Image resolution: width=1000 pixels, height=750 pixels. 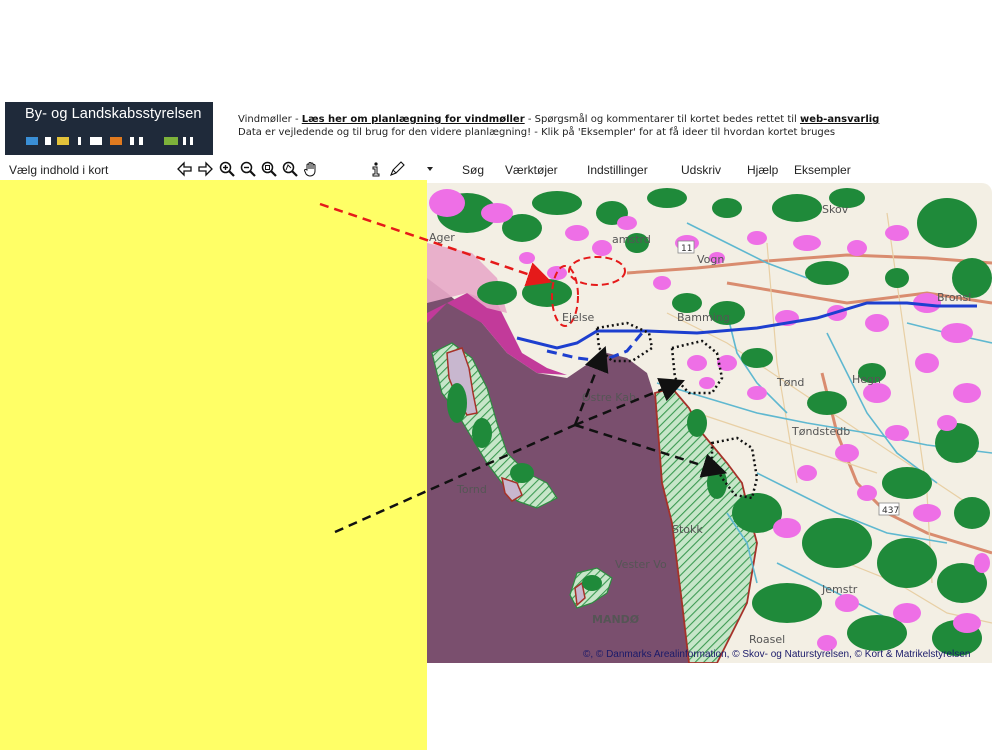 I want to click on menu-examples: Eksempler, so click(x=822, y=170).